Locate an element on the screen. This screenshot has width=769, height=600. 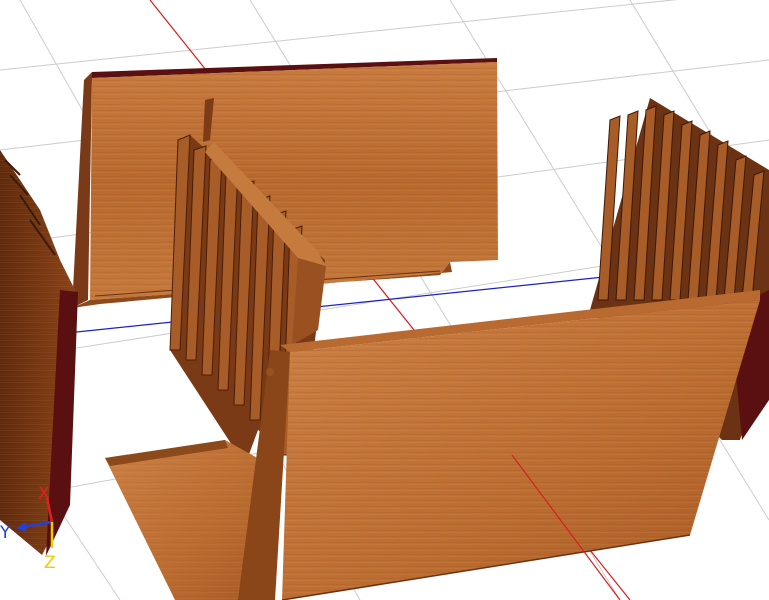
axis-label-z: Z is located at coordinates (50, 563).